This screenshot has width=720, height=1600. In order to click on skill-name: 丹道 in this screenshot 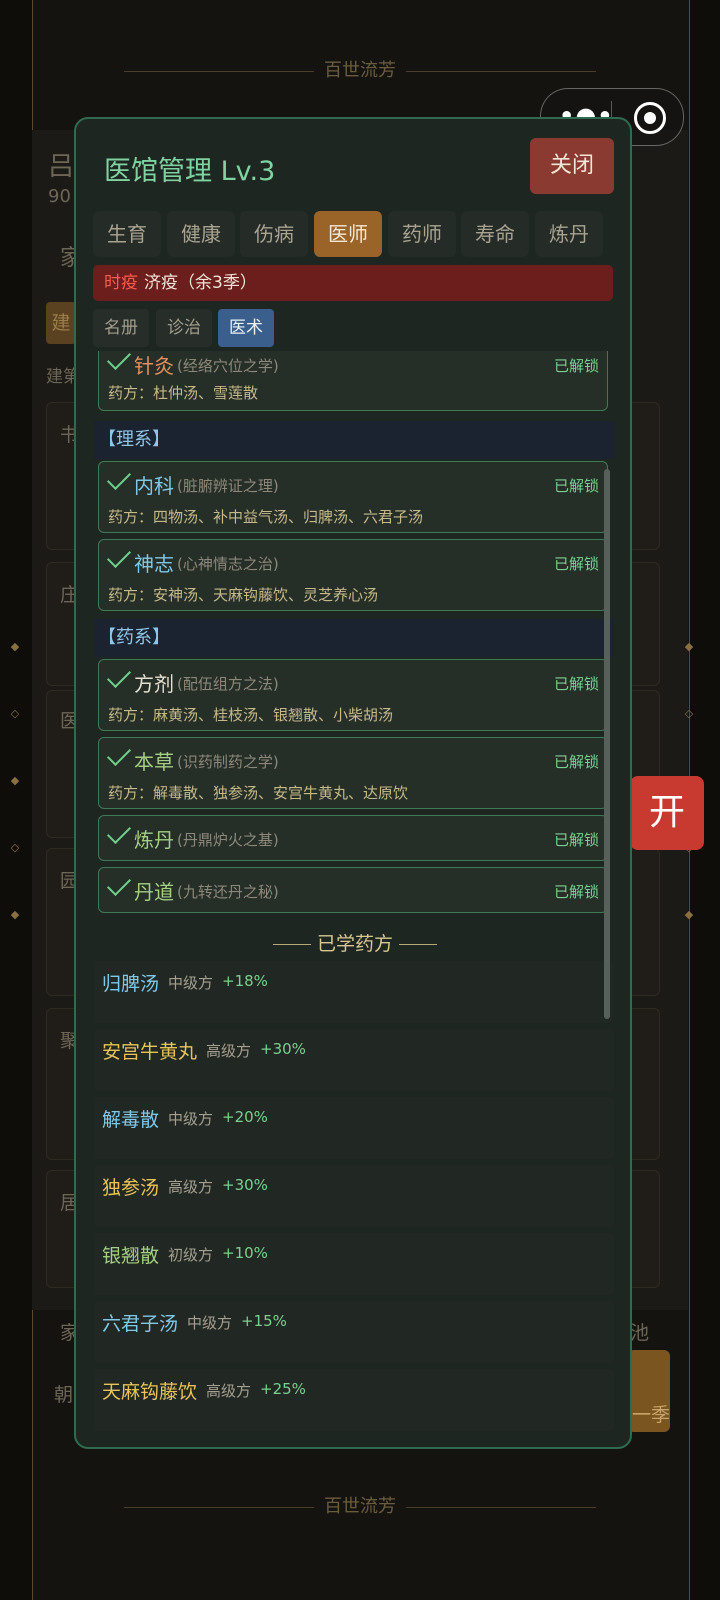, I will do `click(154, 892)`.